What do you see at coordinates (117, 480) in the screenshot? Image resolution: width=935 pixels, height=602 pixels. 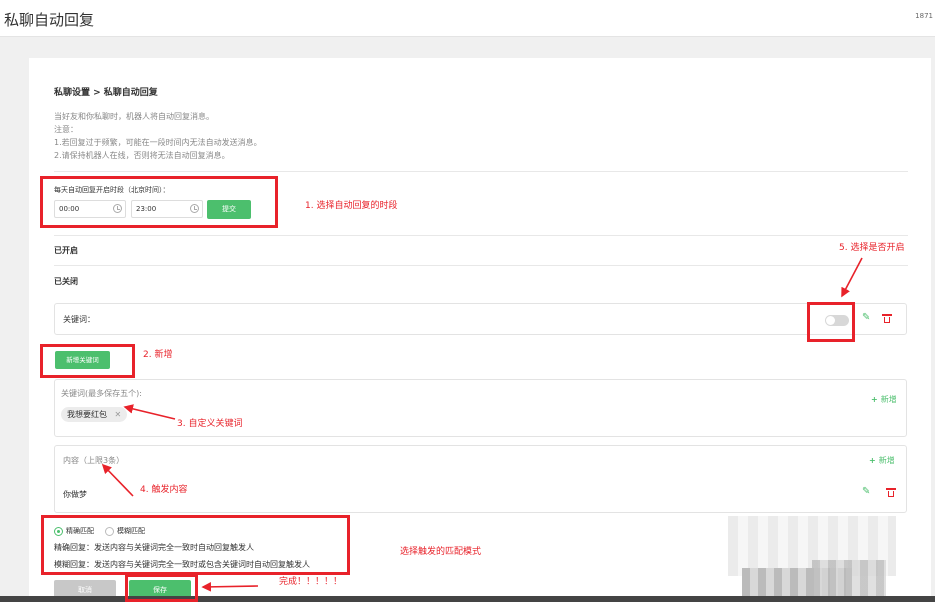 I see `arrow-content` at bounding box center [117, 480].